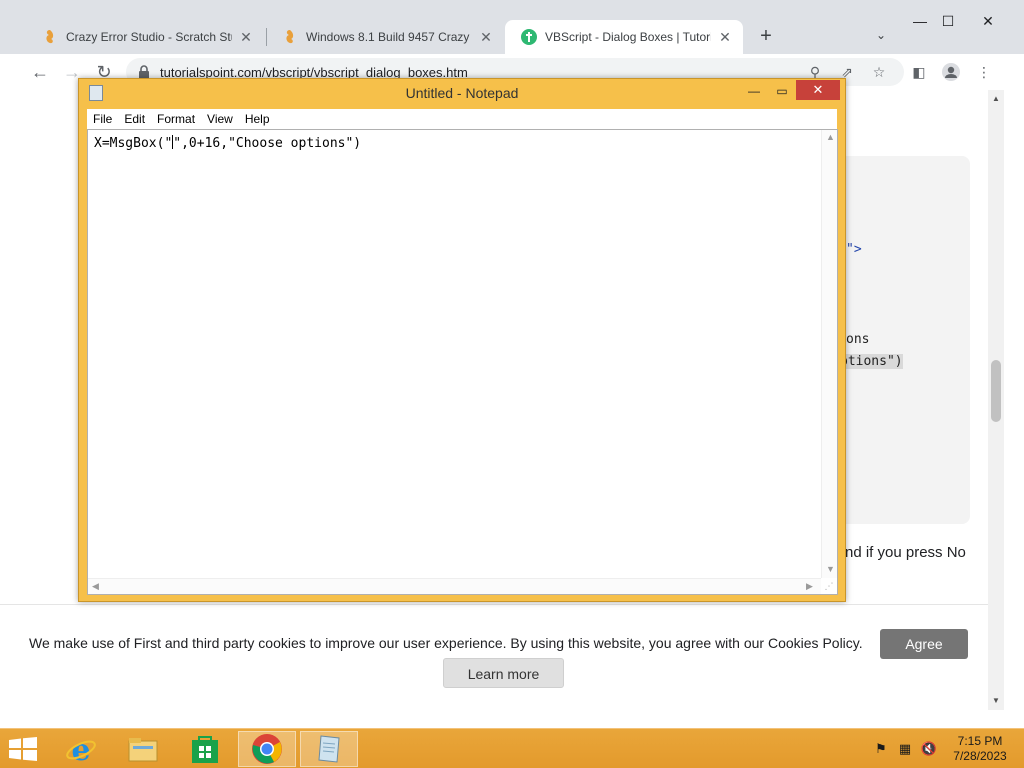 Image resolution: width=1024 pixels, height=768 pixels. What do you see at coordinates (134, 119) in the screenshot?
I see `menu-edit: Edit` at bounding box center [134, 119].